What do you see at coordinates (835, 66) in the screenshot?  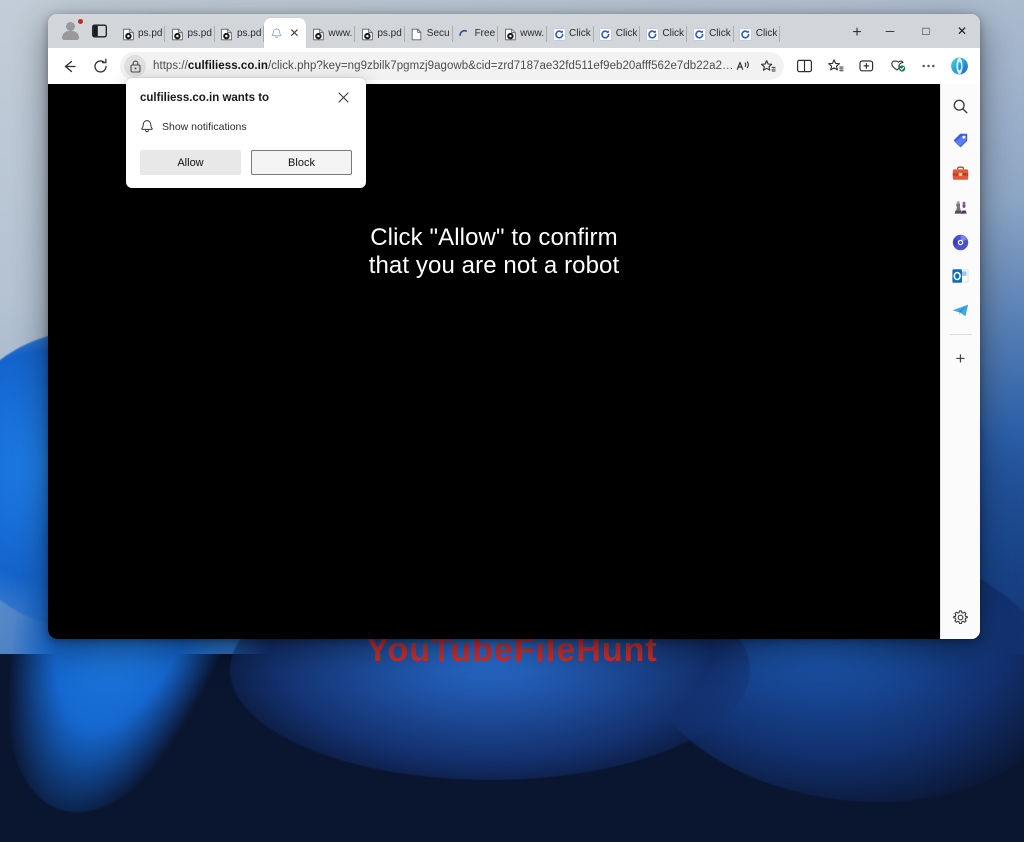 I see `collections-button` at bounding box center [835, 66].